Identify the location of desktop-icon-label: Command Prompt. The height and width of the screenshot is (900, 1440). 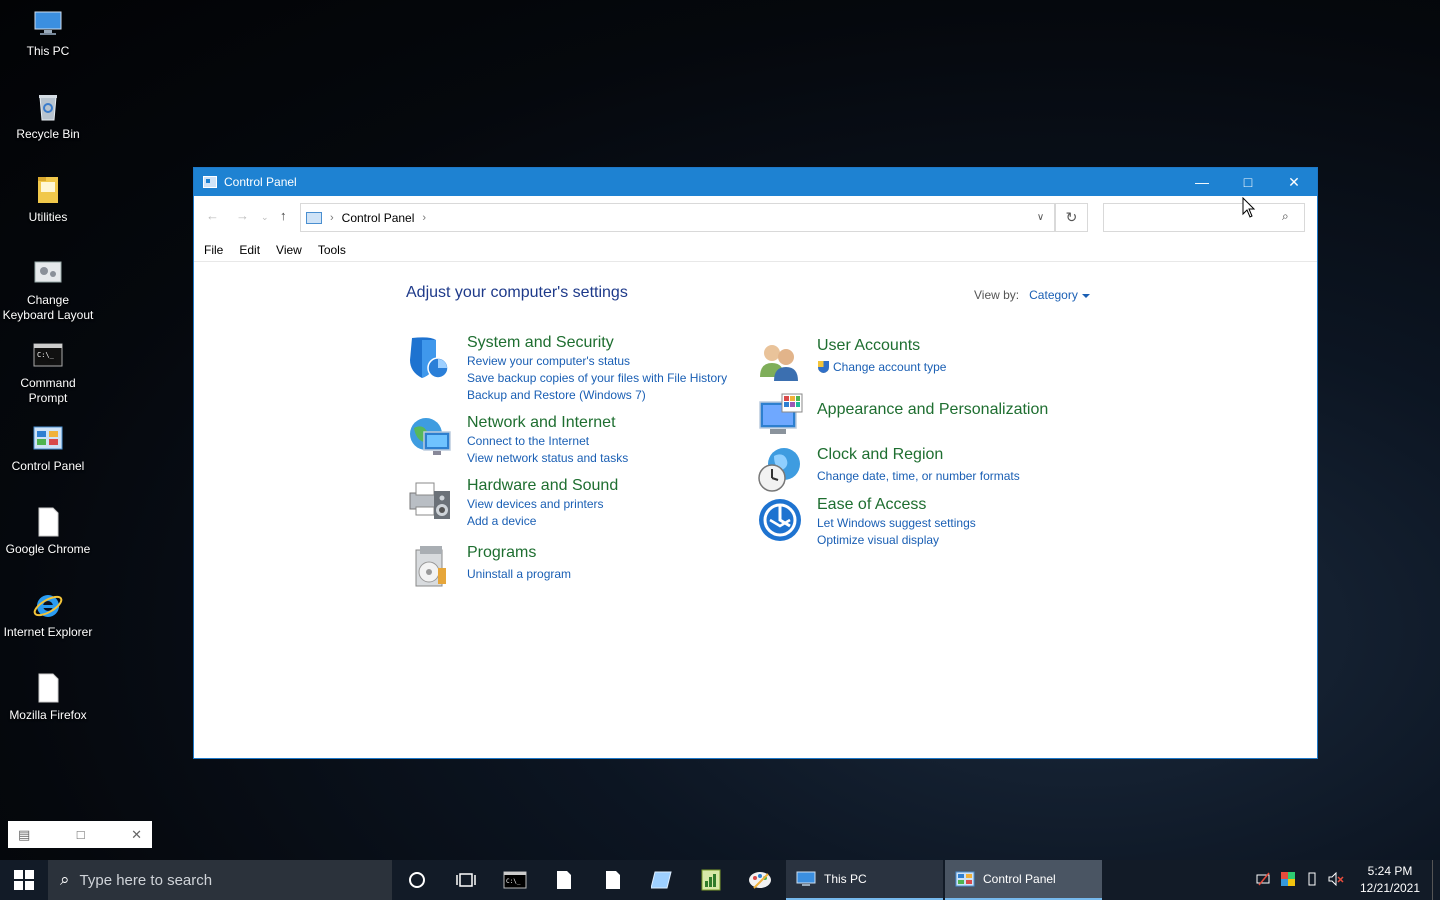
(48, 390).